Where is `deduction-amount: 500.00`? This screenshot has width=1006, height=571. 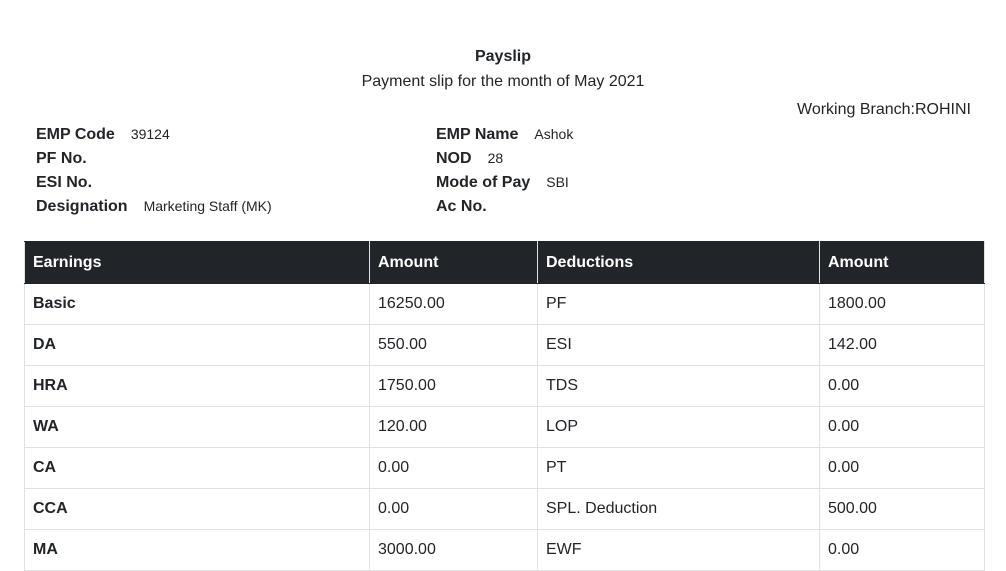
deduction-amount: 500.00 is located at coordinates (902, 509).